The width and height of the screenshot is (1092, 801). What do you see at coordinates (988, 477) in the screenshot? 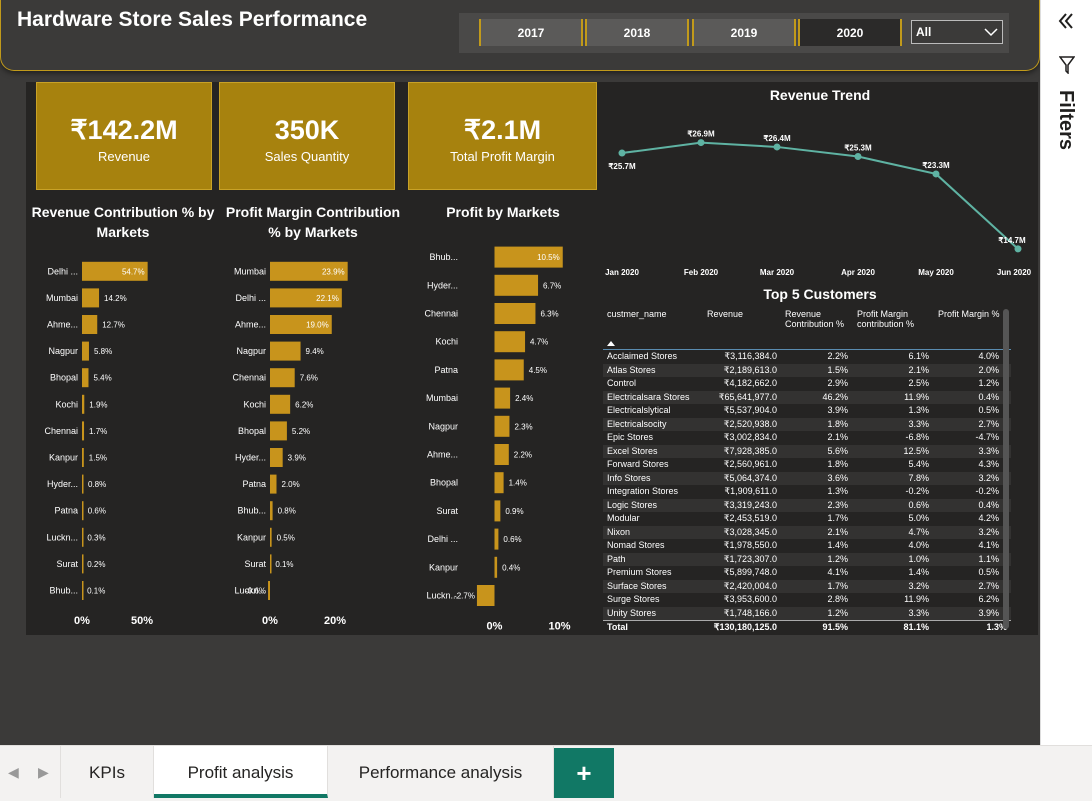
I see `table-cell: 3.2%` at bounding box center [988, 477].